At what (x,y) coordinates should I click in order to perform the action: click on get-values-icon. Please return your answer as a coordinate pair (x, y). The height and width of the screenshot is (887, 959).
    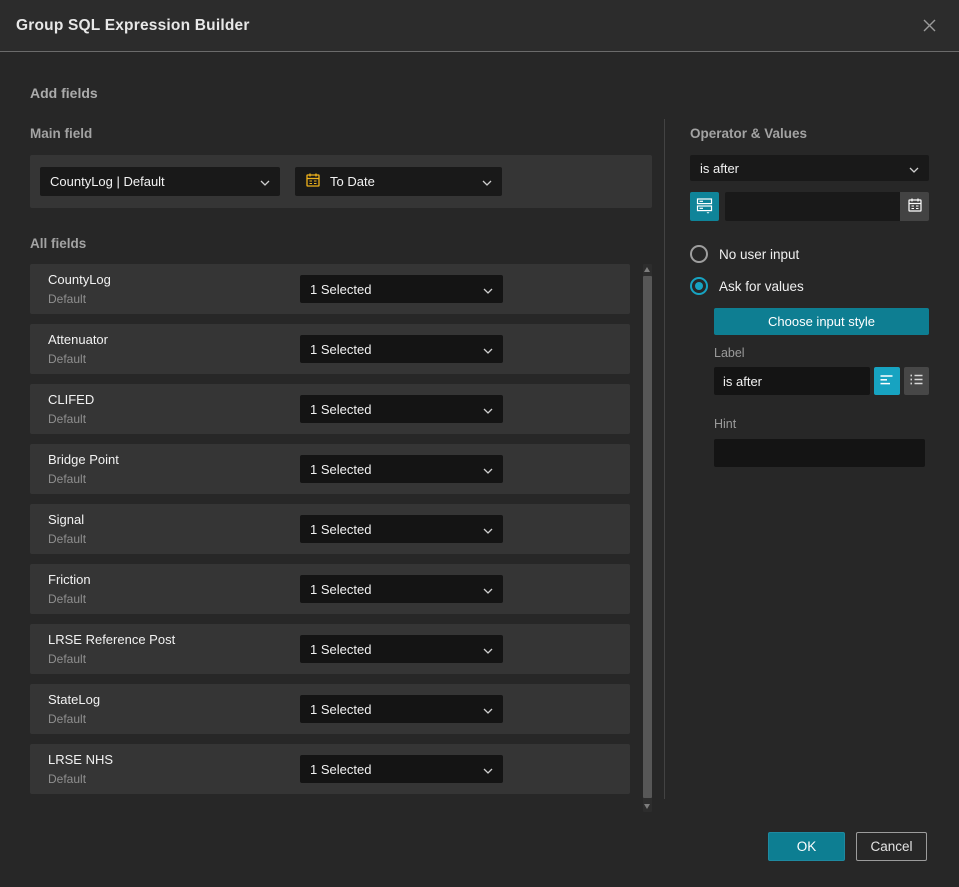
    Looking at the image, I should click on (704, 207).